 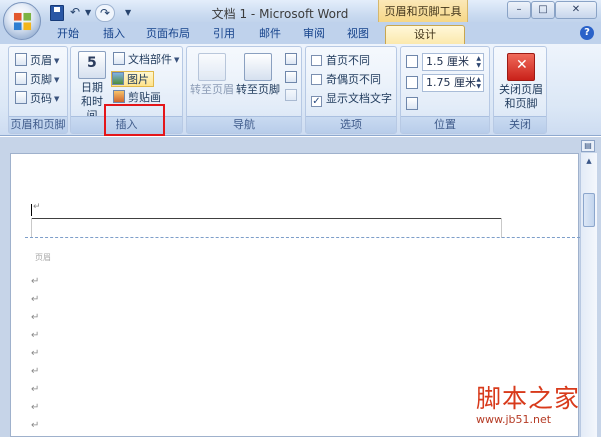 I want to click on view-ruler-icon: ▤, so click(x=588, y=146).